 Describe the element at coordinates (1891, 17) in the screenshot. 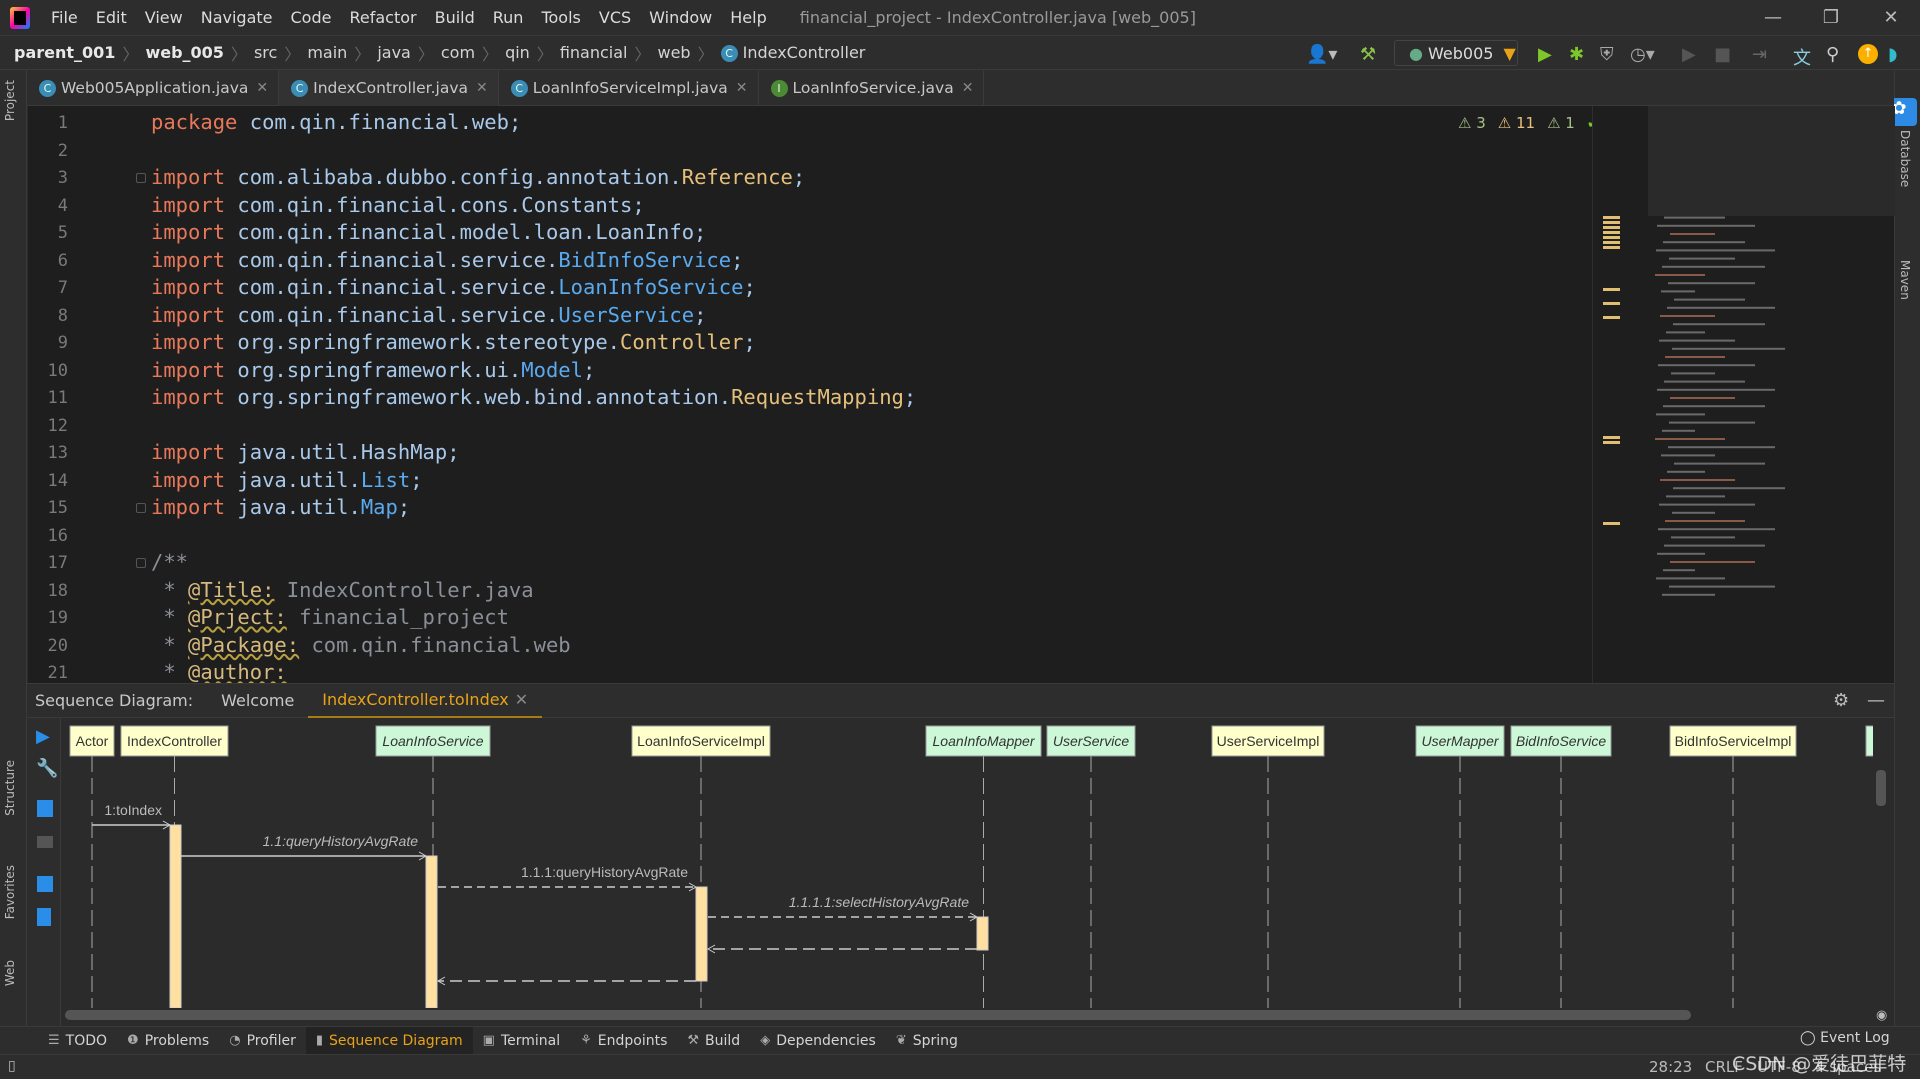

I see `close-button: ✕` at that location.